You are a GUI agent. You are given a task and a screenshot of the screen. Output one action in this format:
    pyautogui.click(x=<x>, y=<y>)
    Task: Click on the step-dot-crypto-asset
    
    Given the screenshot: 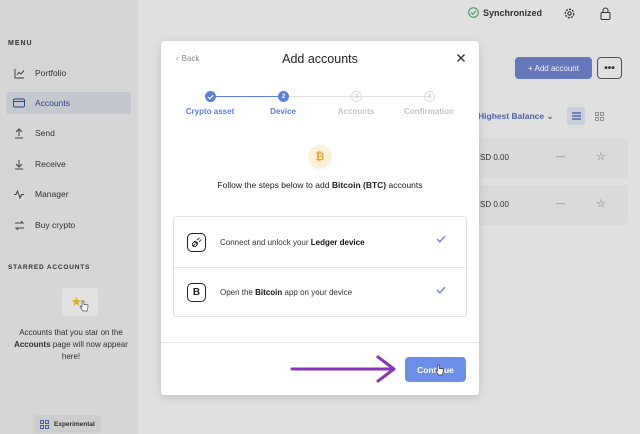 What is the action you would take?
    pyautogui.click(x=210, y=96)
    